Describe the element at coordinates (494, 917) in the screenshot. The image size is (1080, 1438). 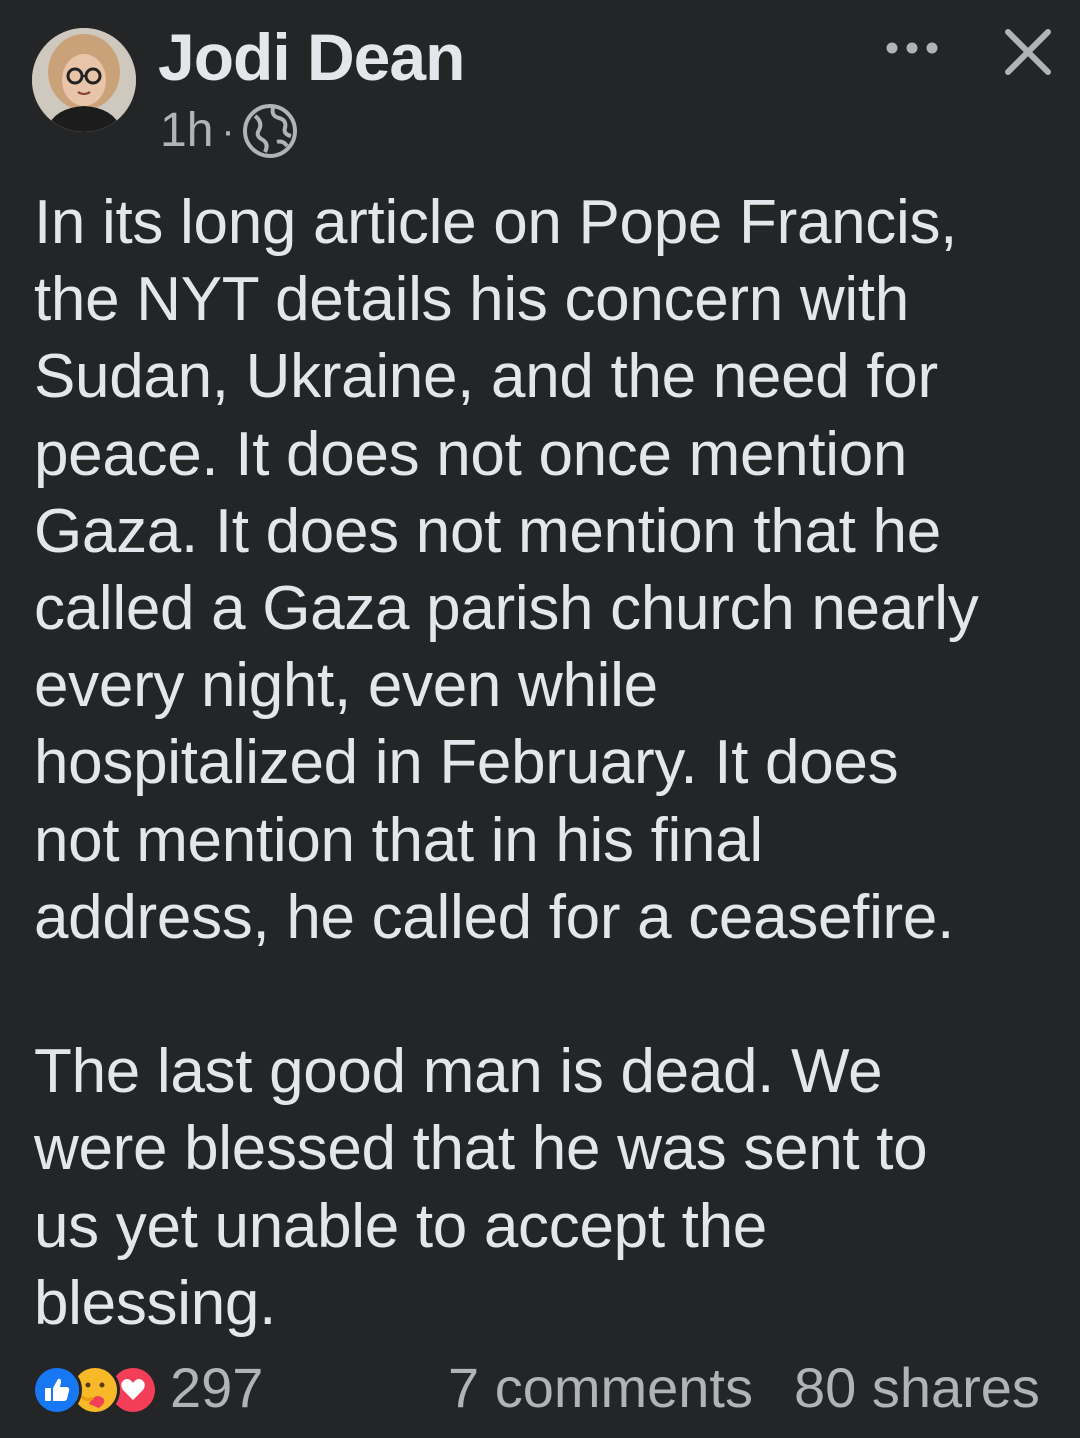
I see `post-line: address, he called for a ceasefire.` at that location.